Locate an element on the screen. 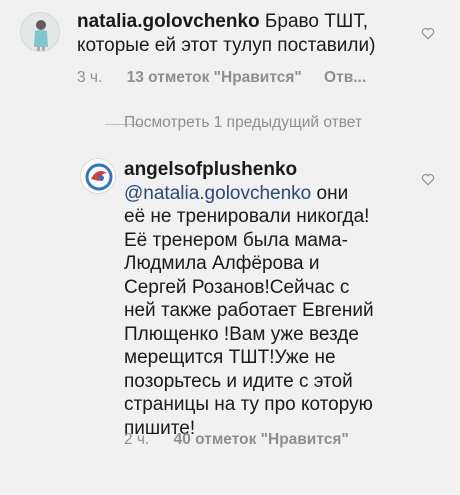 The height and width of the screenshot is (495, 460). view-previous-replies-link: Посмотреть 1 предыдущий ответ is located at coordinates (243, 123).